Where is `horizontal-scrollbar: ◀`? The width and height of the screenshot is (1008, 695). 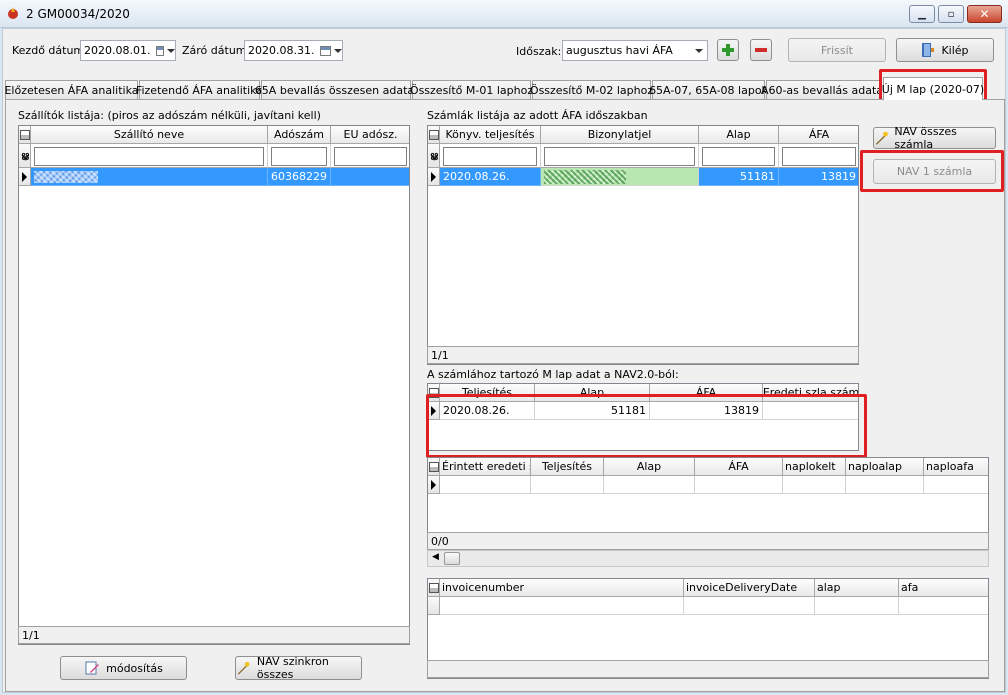
horizontal-scrollbar: ◀ is located at coordinates (708, 558).